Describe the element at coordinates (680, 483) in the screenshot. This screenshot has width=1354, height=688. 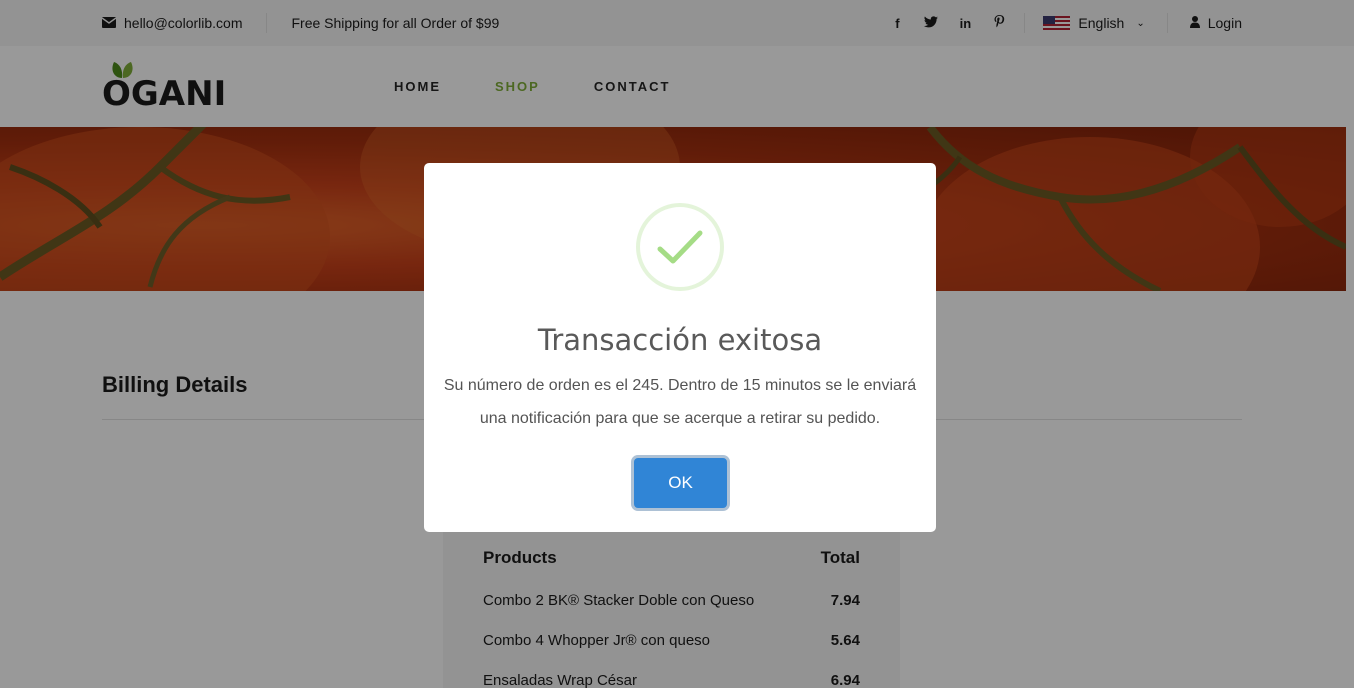
I see `ok-button: OK` at that location.